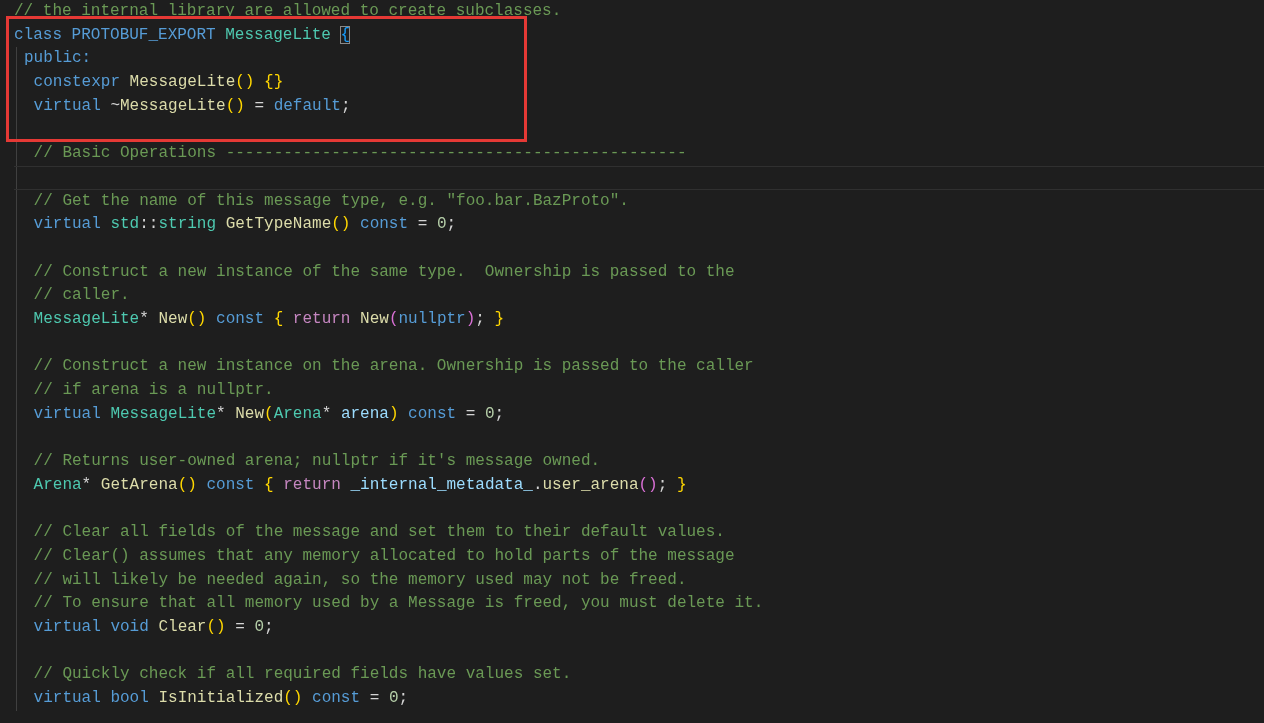 This screenshot has height=723, width=1264. Describe the element at coordinates (644, 59) in the screenshot. I see `code-line: public:` at that location.